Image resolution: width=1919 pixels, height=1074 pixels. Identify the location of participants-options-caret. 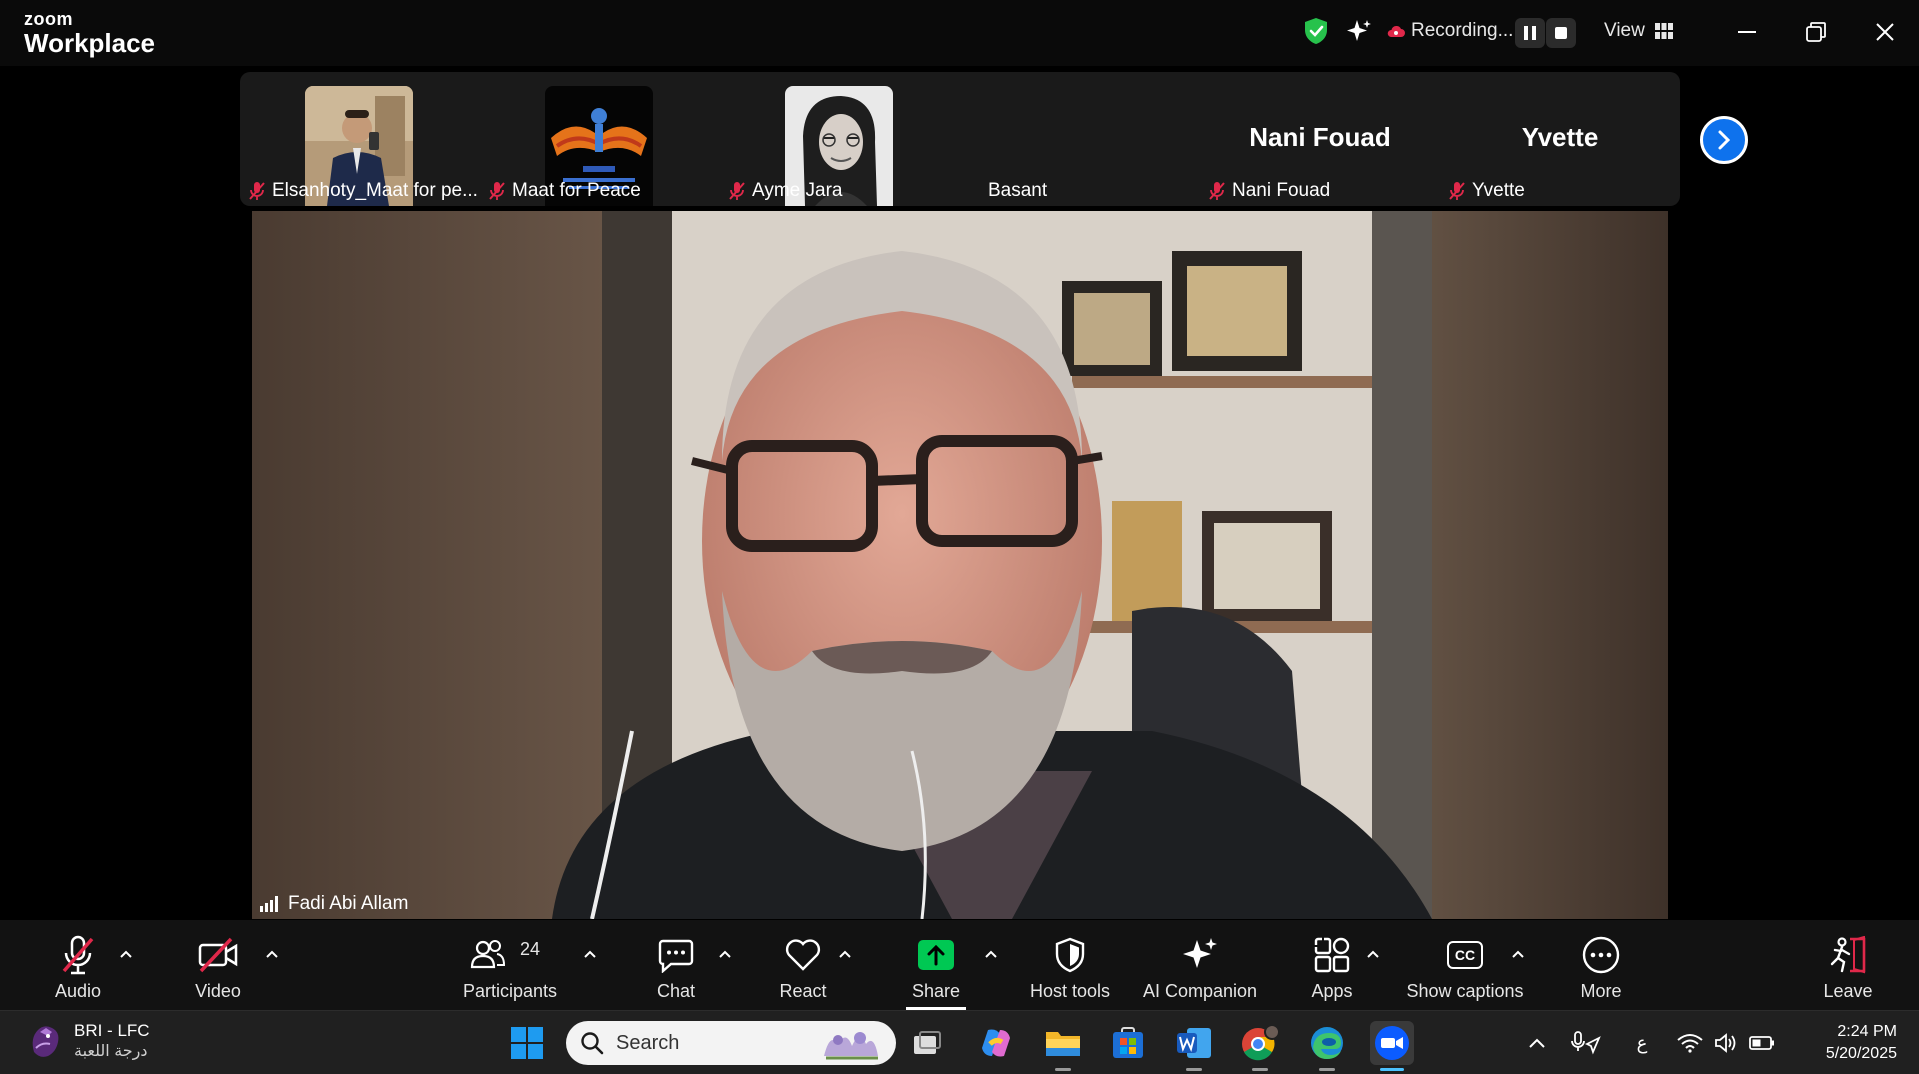
(590, 954).